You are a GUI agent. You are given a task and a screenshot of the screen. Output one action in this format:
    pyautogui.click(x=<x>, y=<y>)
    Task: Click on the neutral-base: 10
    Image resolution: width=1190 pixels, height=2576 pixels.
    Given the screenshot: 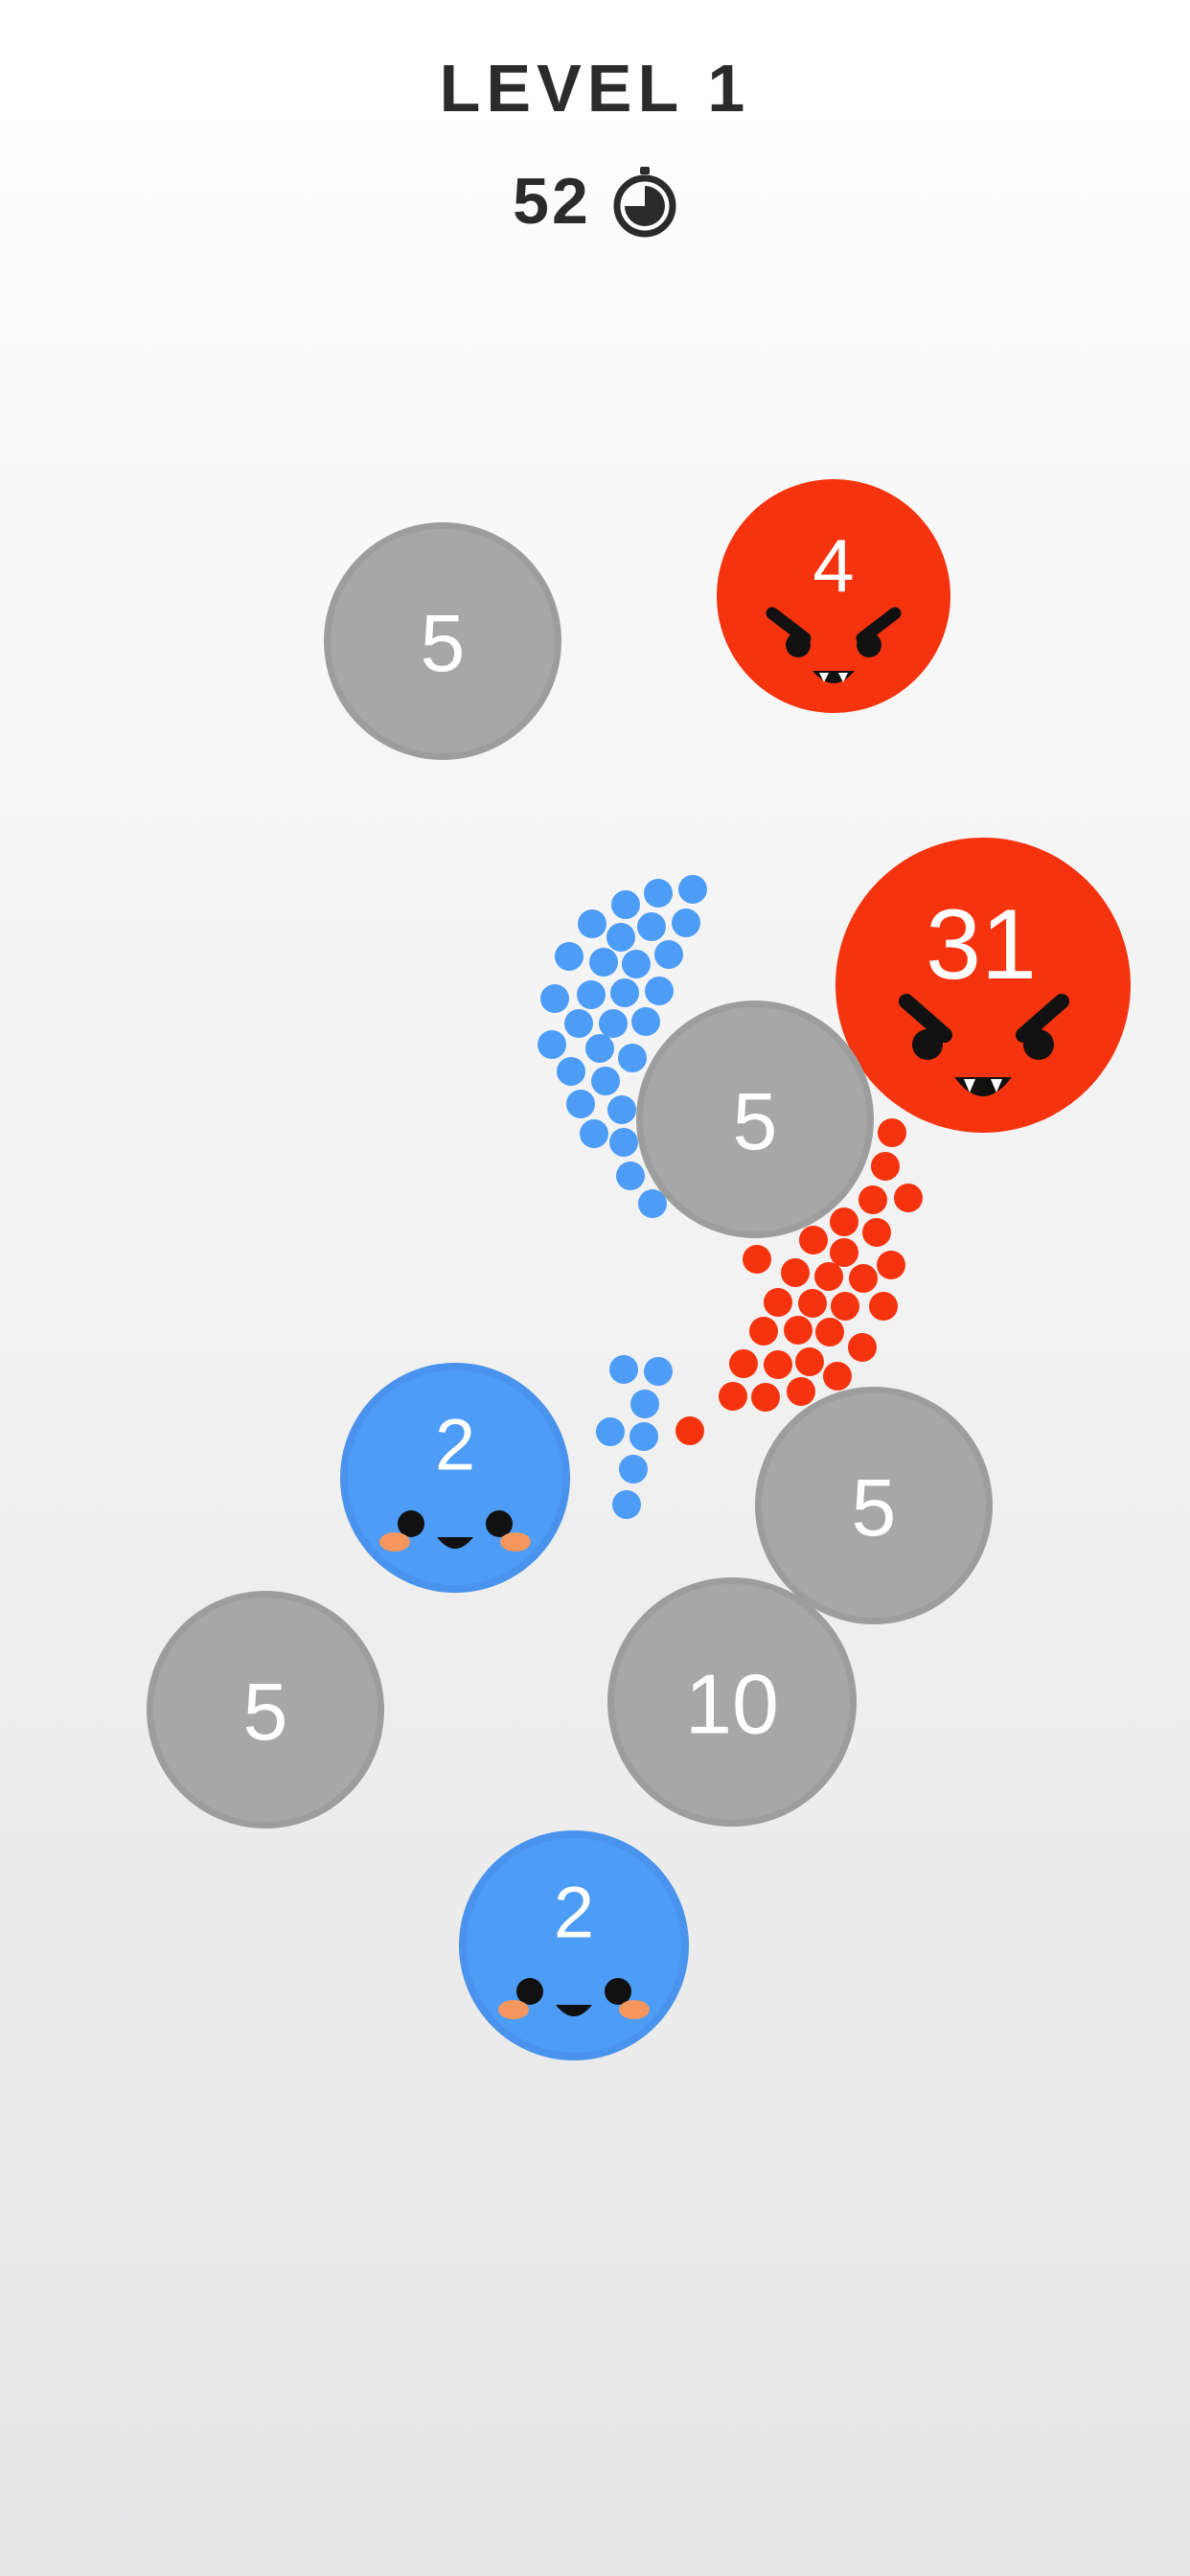 What is the action you would take?
    pyautogui.click(x=732, y=1702)
    